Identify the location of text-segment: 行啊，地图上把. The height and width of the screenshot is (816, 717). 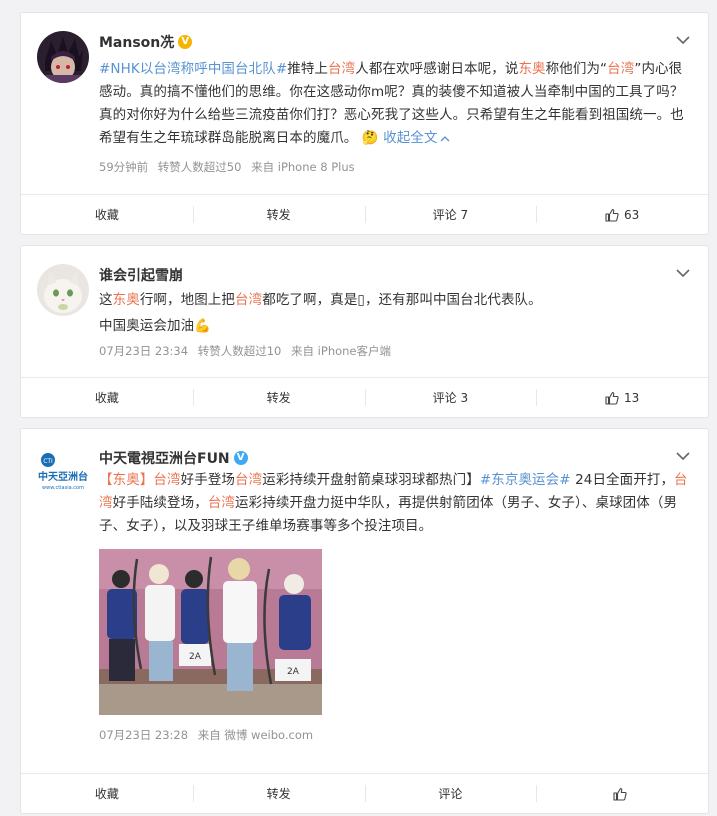
(187, 300).